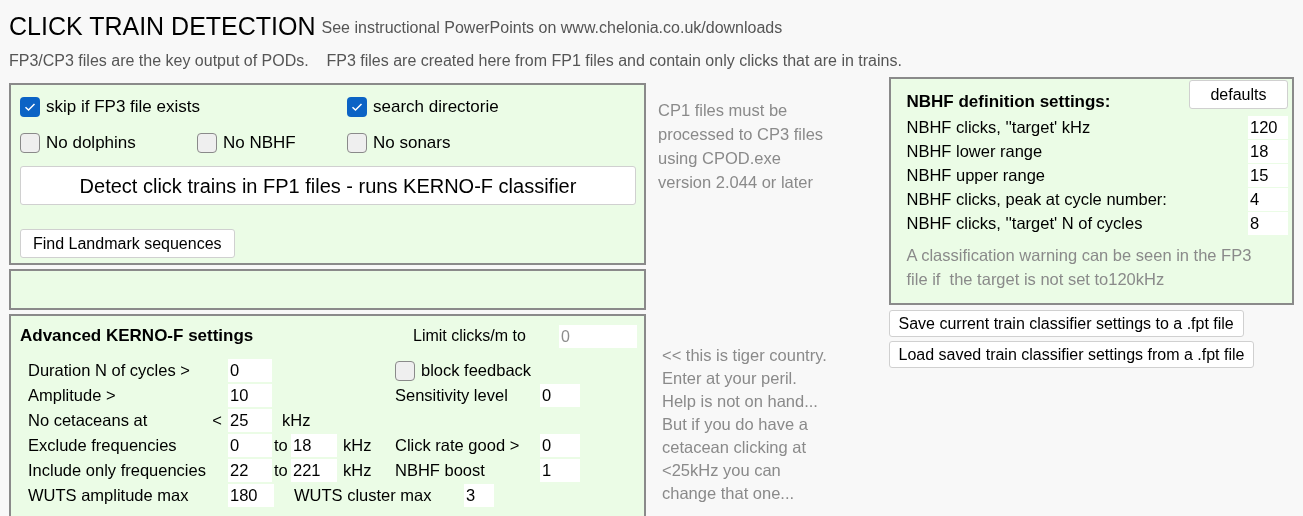 This screenshot has height=516, width=1303. I want to click on checkbox-label: No dolphins, so click(91, 143).